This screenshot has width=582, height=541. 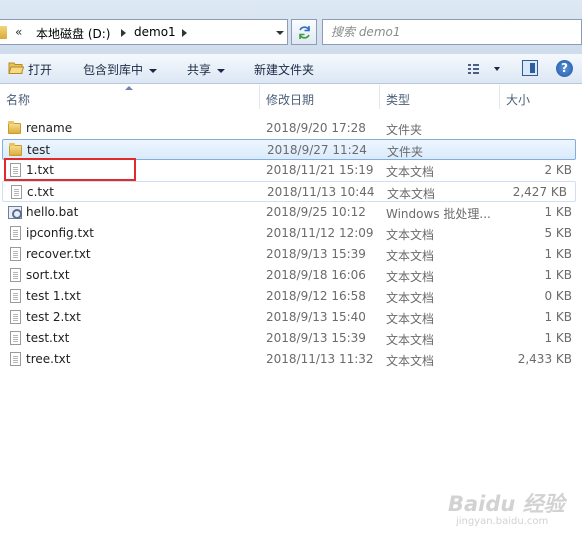 I want to click on file-date: 2018/9/12 16:58, so click(x=316, y=296).